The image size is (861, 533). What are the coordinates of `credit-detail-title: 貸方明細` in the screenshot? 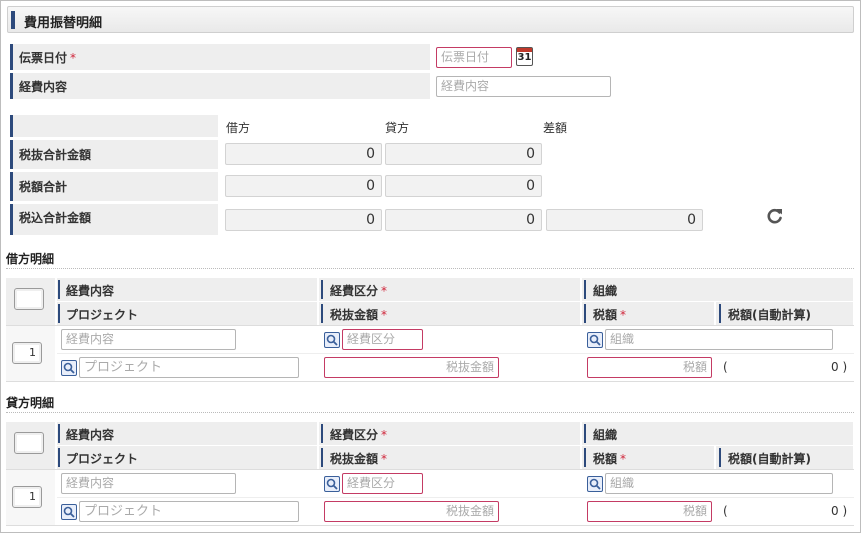 It's located at (30, 403).